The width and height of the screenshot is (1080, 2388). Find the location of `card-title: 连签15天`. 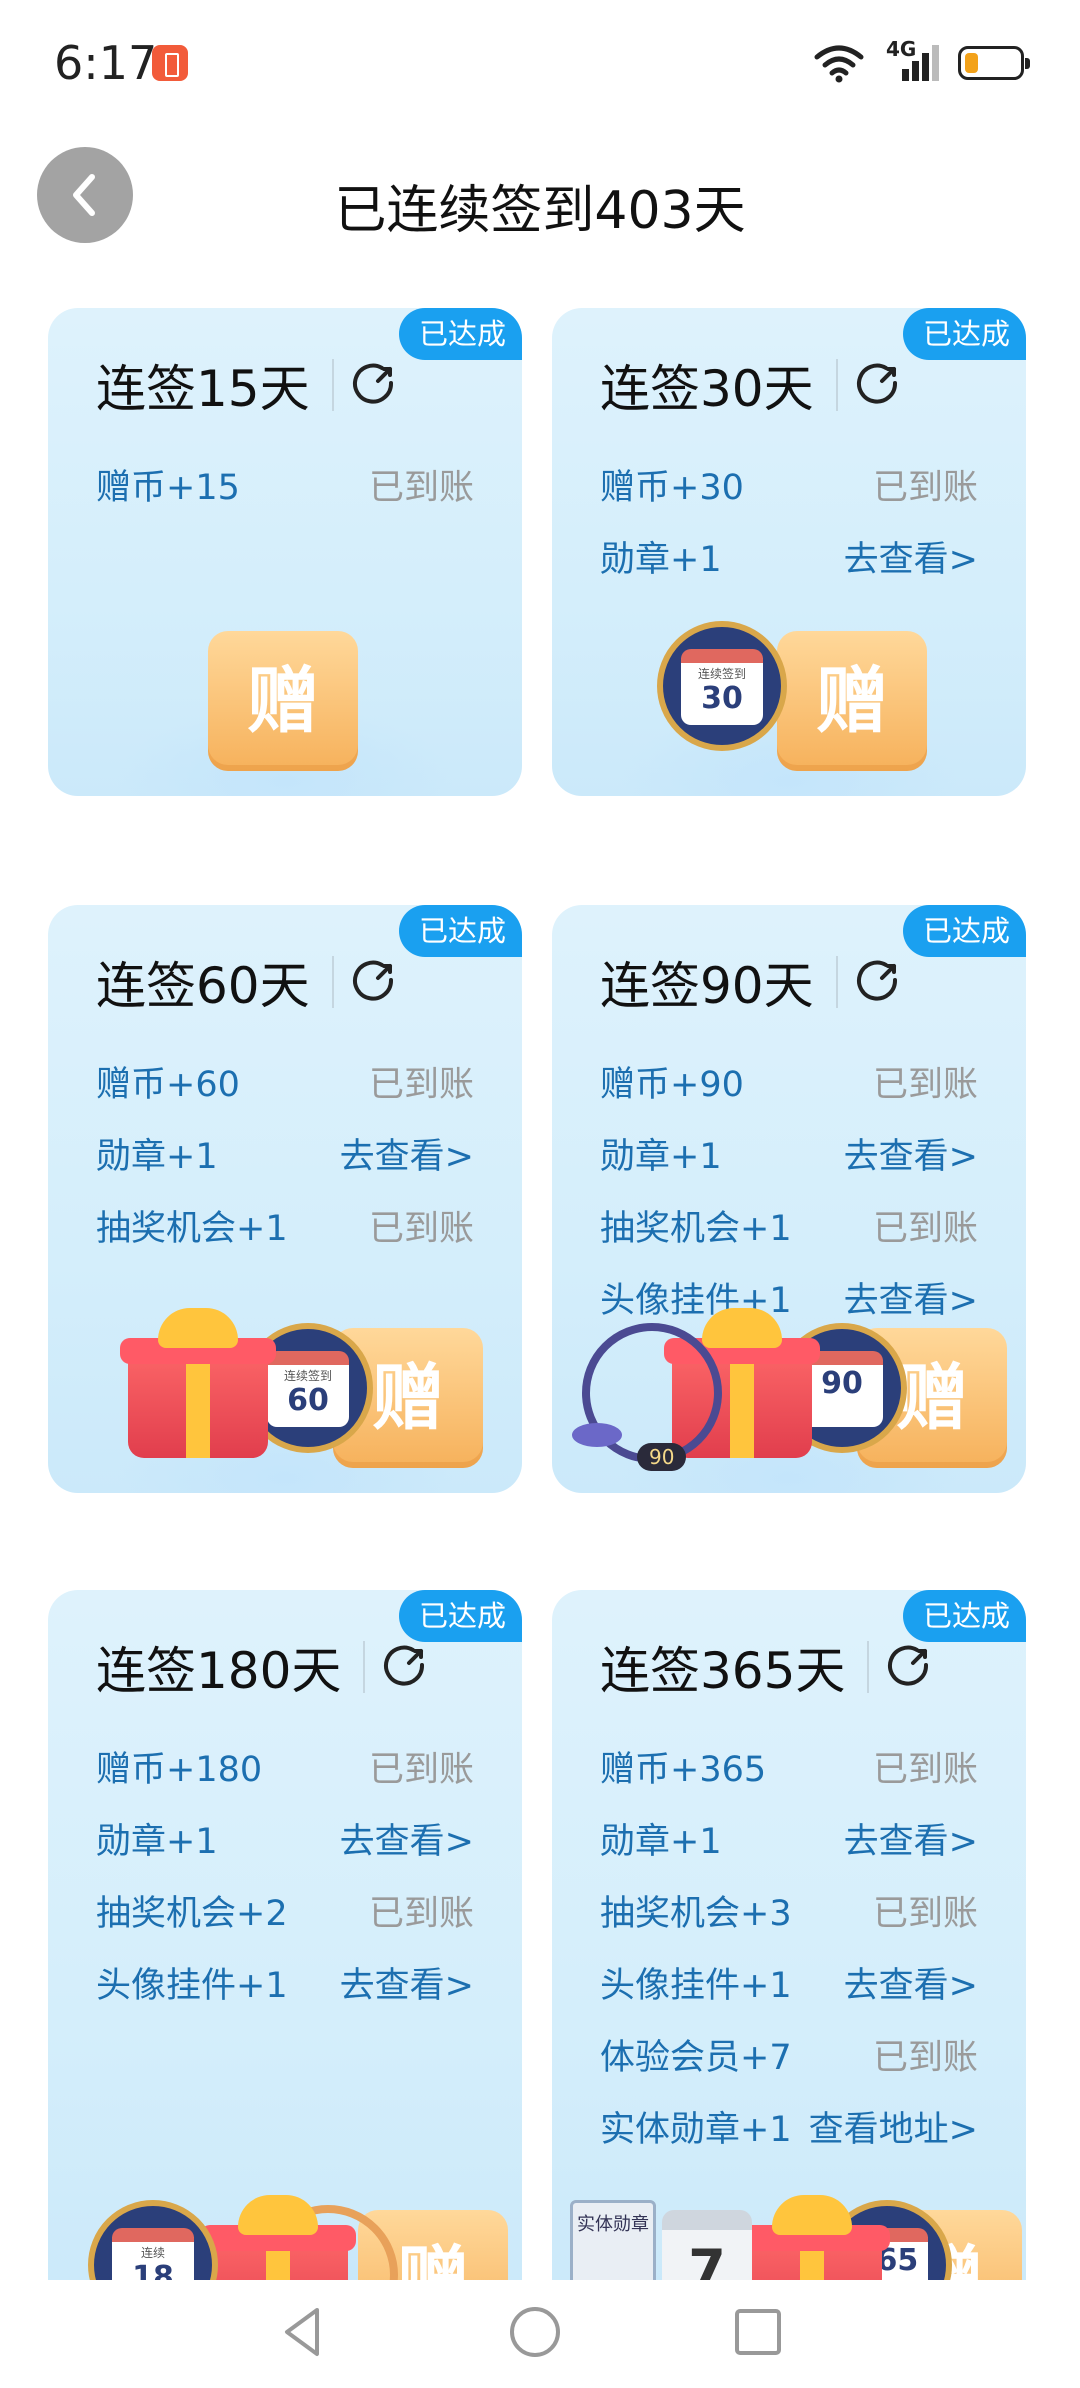

card-title: 连签15天 is located at coordinates (203, 389).